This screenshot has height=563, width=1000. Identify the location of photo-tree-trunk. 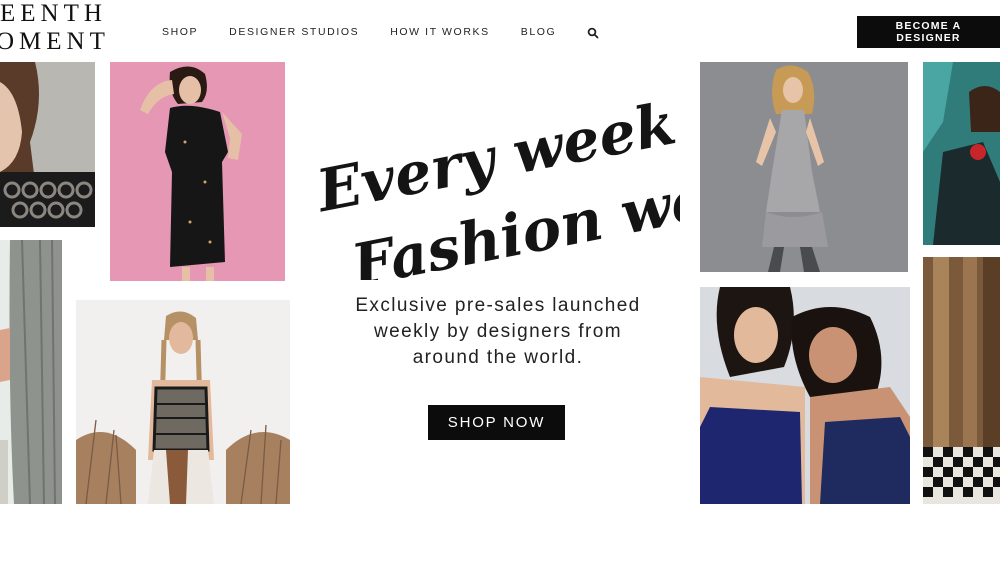
(31, 372).